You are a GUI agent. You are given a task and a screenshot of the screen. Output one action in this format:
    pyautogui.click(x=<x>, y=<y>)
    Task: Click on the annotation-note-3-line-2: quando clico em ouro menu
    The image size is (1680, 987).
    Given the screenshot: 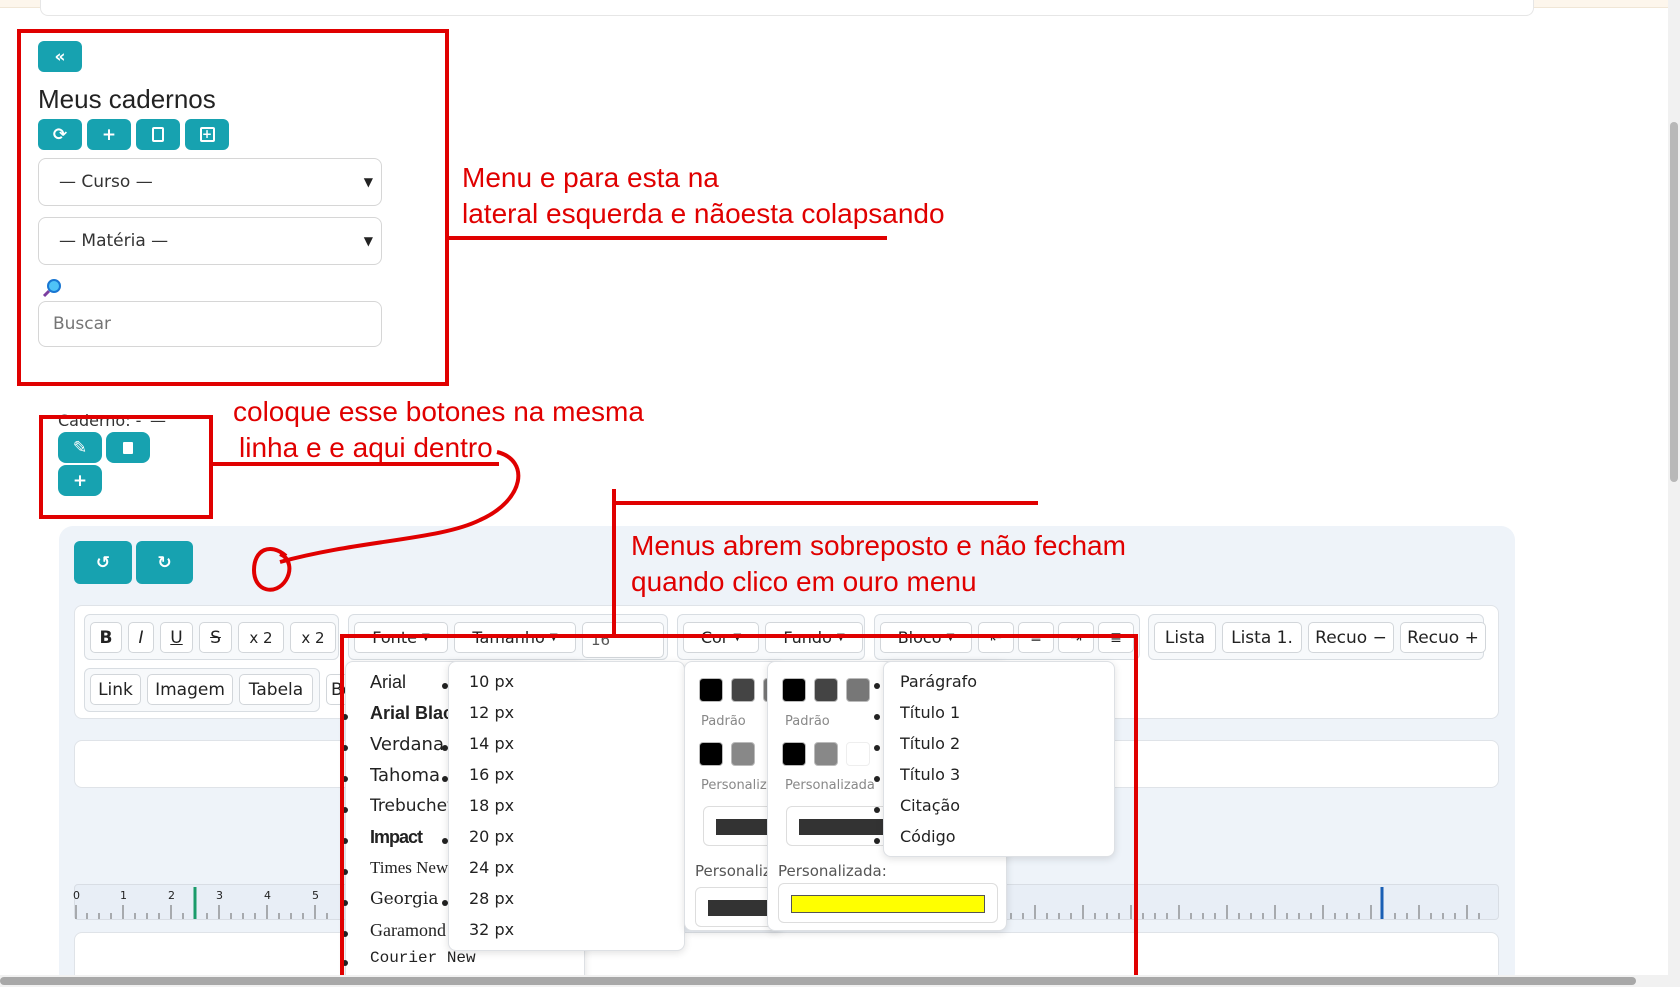 What is the action you would take?
    pyautogui.click(x=804, y=581)
    